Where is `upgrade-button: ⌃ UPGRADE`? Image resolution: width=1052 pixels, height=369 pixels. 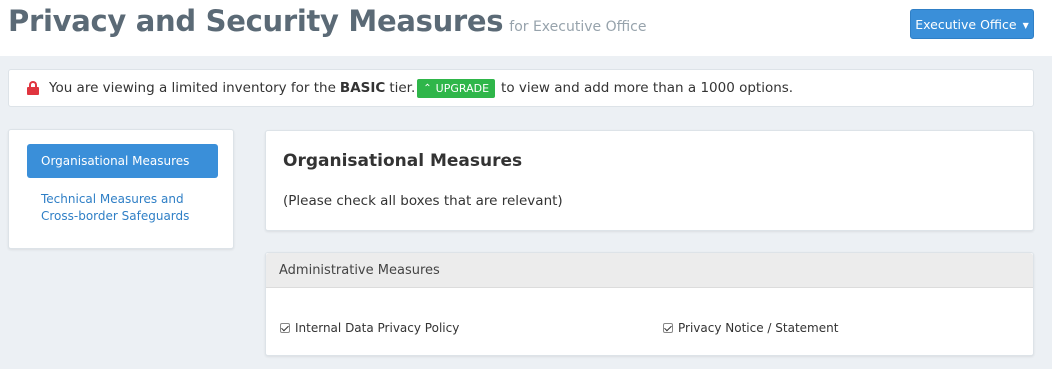 upgrade-button: ⌃ UPGRADE is located at coordinates (456, 88).